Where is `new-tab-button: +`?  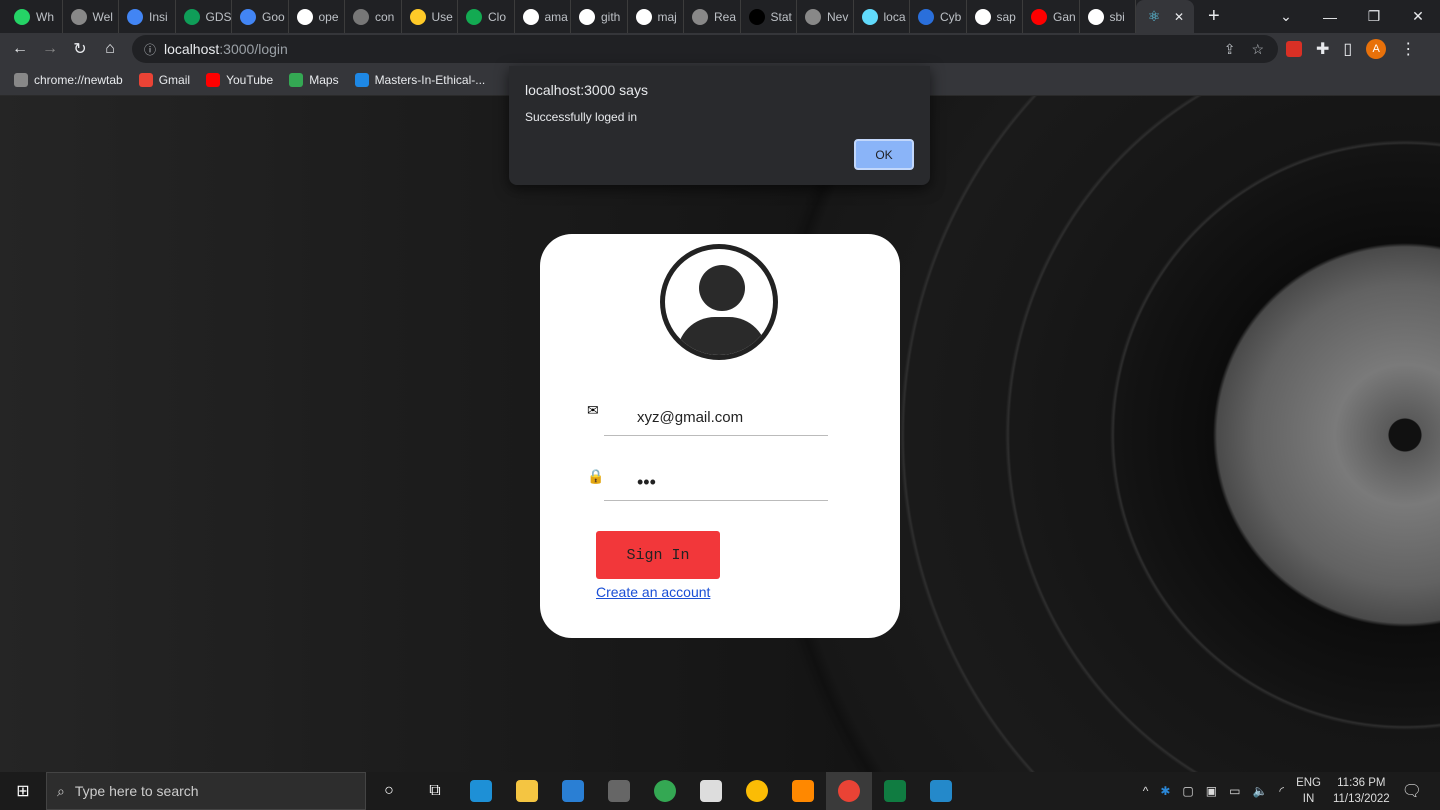 new-tab-button: + is located at coordinates (1214, 16).